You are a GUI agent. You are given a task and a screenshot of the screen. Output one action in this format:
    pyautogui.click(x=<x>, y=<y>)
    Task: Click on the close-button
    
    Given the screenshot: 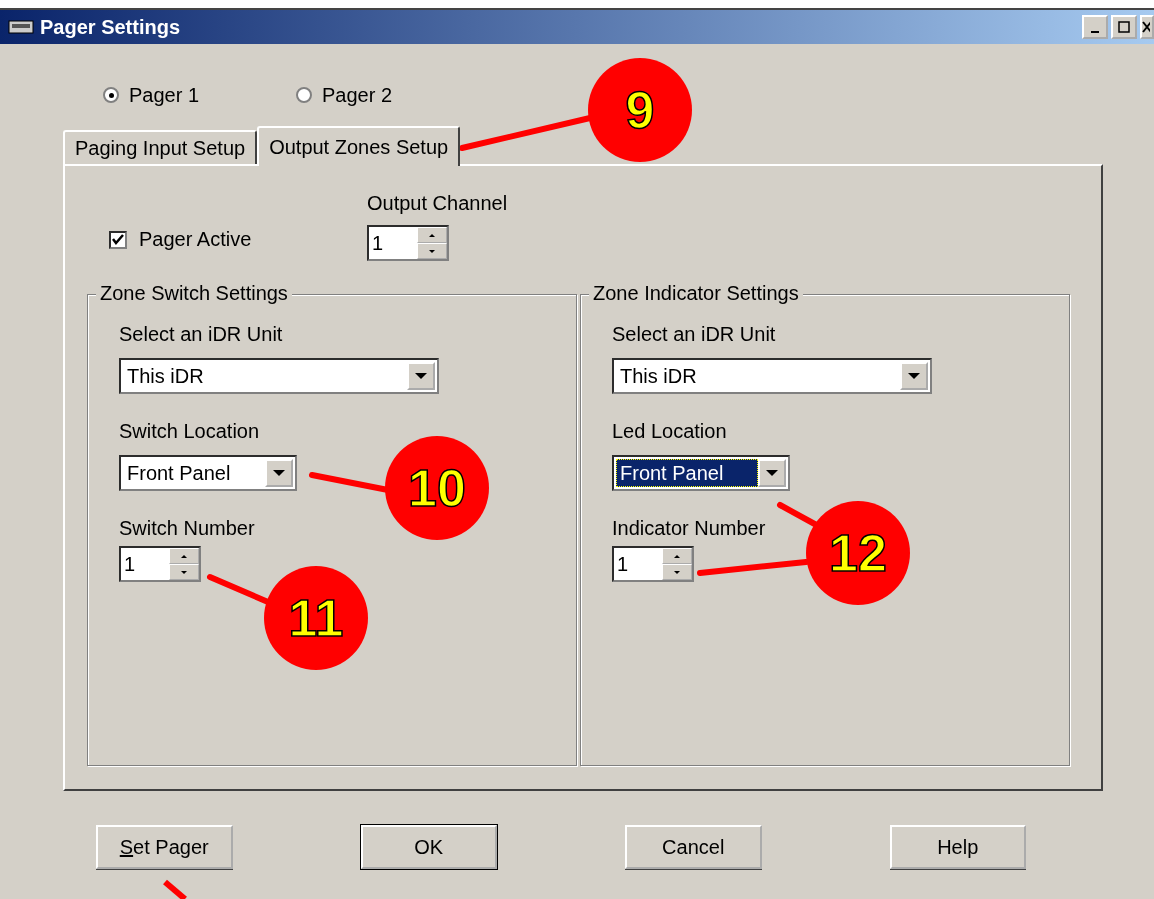 What is the action you would take?
    pyautogui.click(x=1147, y=27)
    